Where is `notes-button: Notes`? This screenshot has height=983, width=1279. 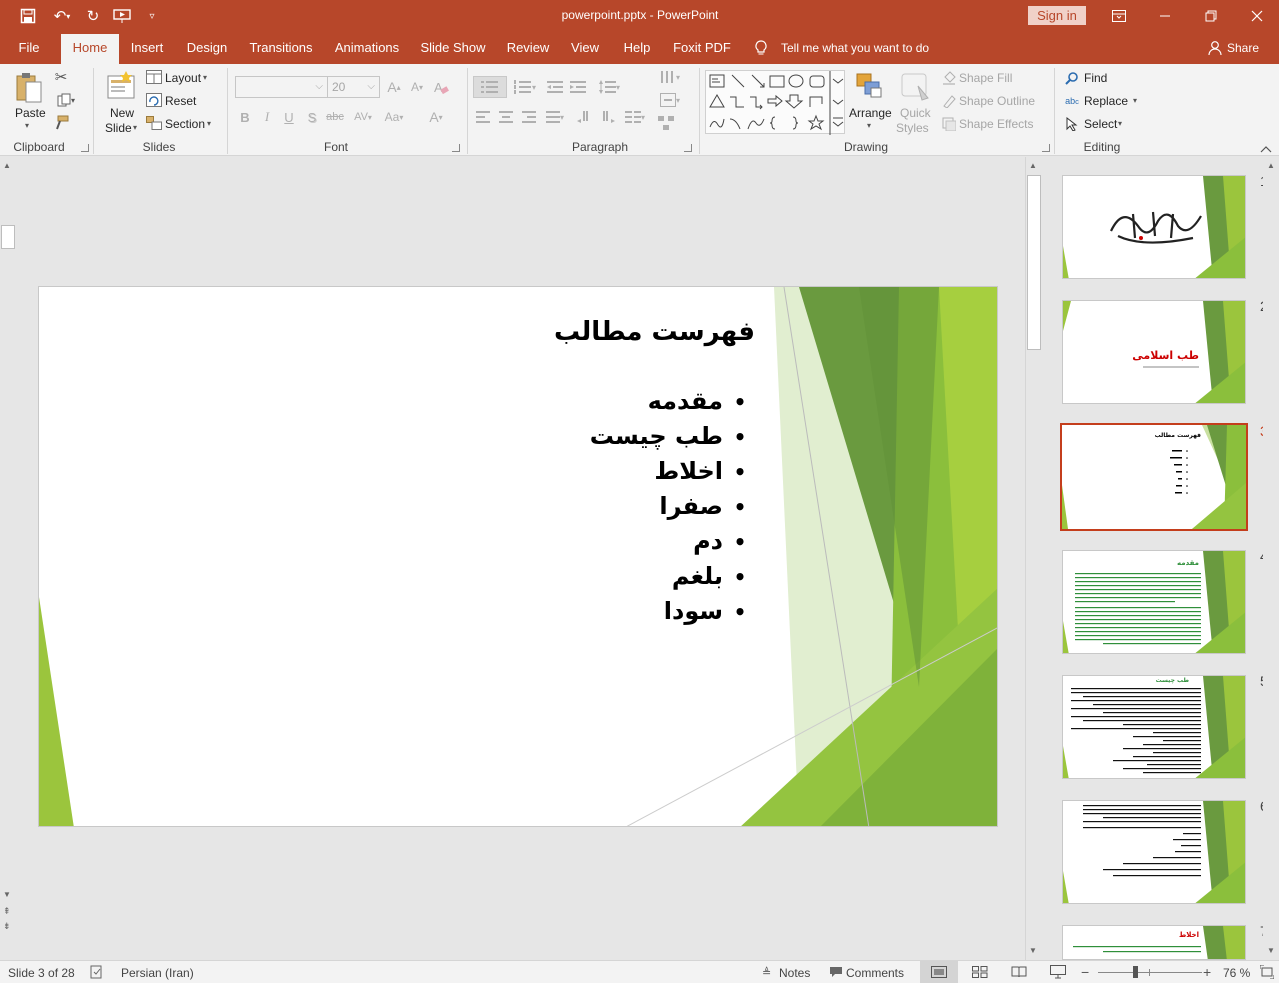 notes-button: Notes is located at coordinates (794, 973).